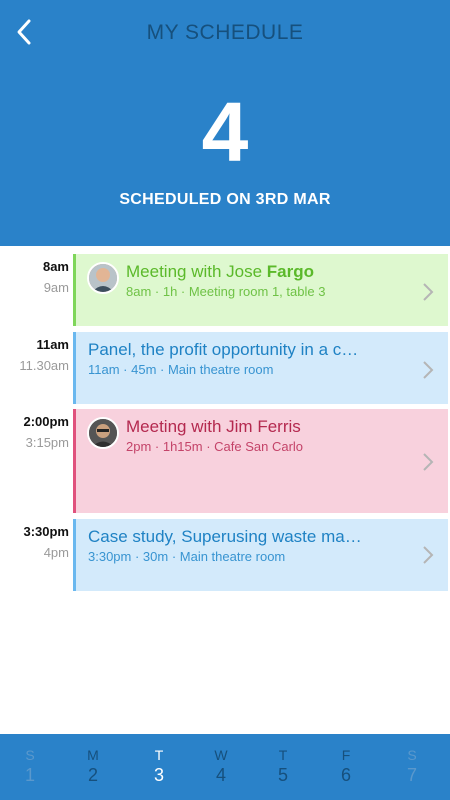  I want to click on event-details: 11am · 45m · Main theatre room, so click(181, 369).